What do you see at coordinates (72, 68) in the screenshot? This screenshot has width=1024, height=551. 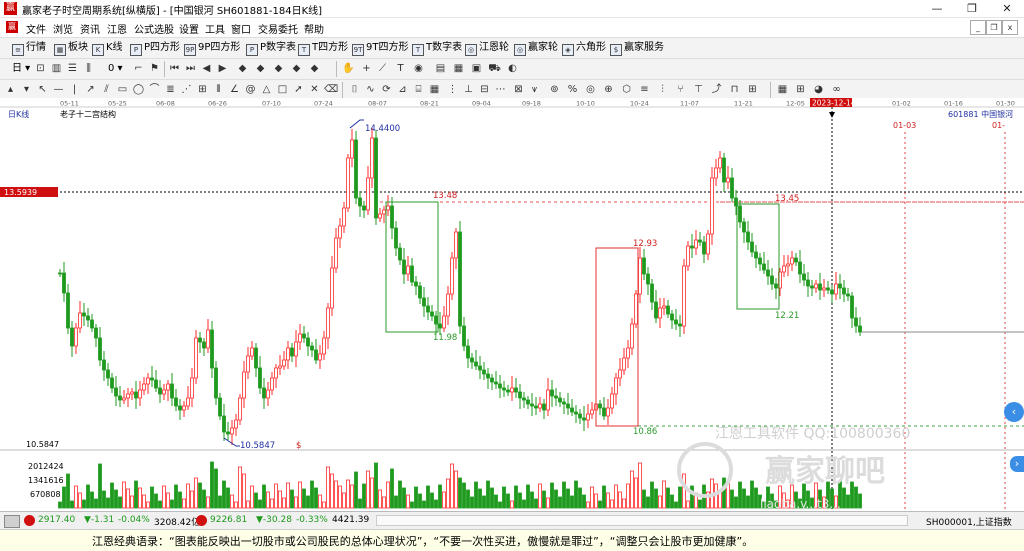 I see `hlines-icon: ☰` at bounding box center [72, 68].